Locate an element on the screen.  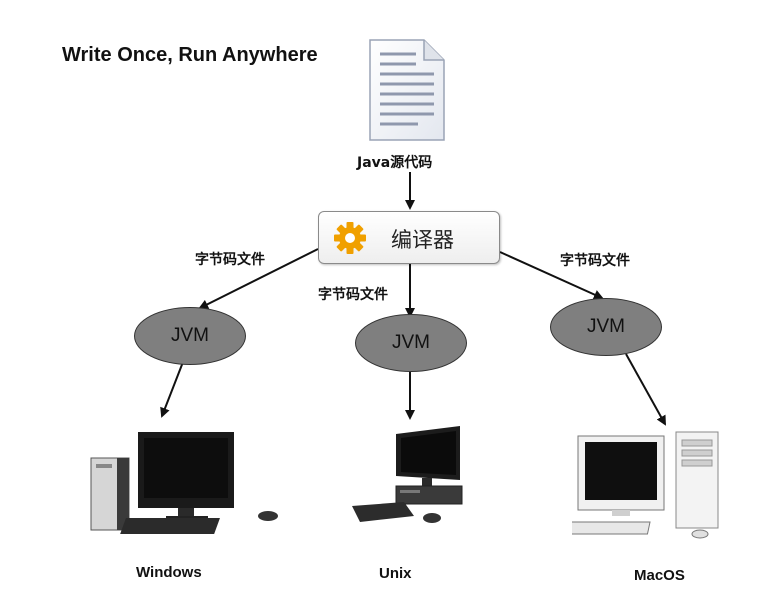
jvm-macos: JVM is located at coordinates (606, 327).